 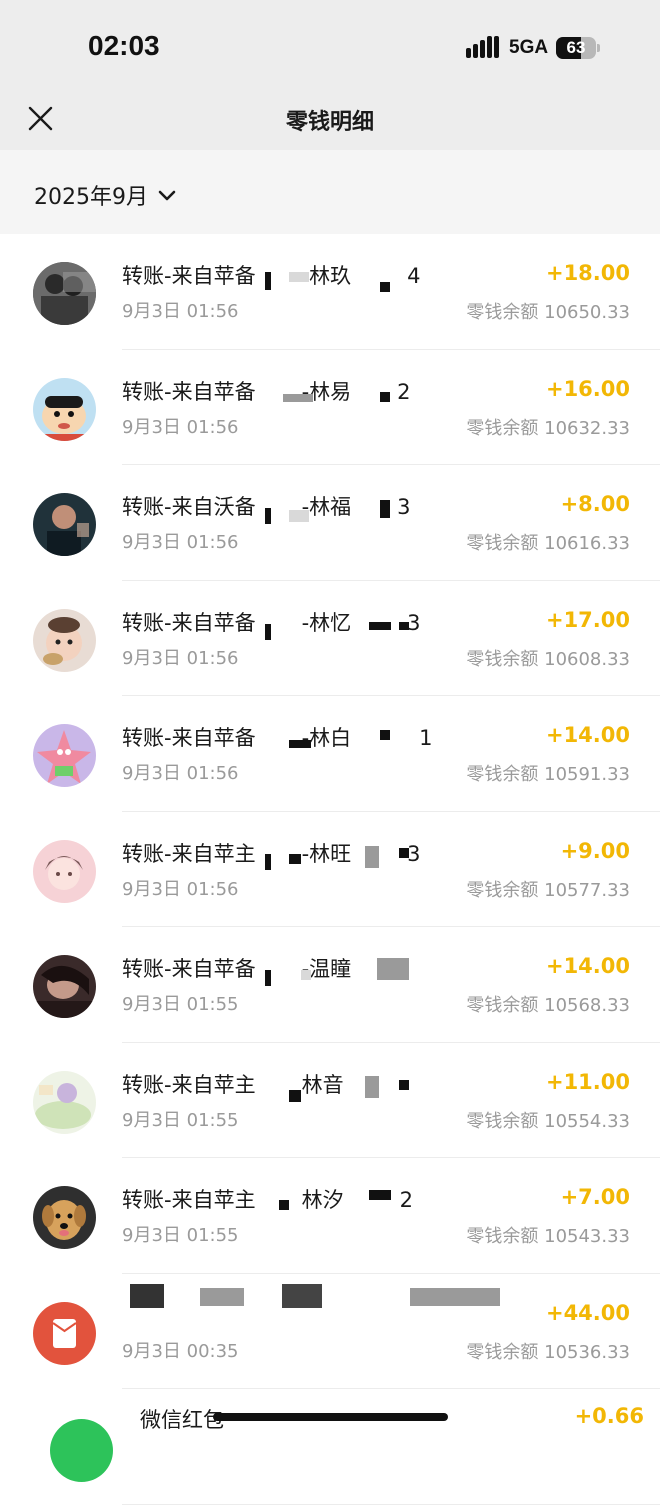 I want to click on transaction-amount: +44.00, so click(x=587, y=1312).